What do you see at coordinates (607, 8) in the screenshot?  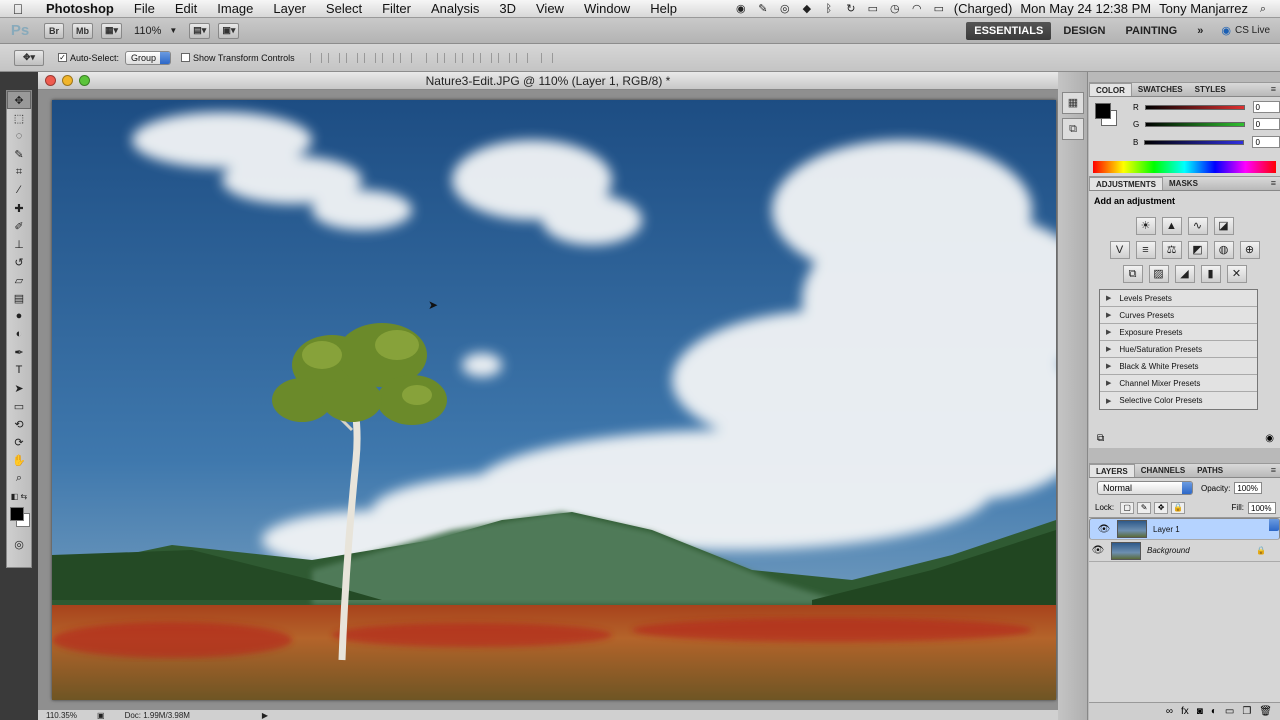 I see `menu-window: Window` at bounding box center [607, 8].